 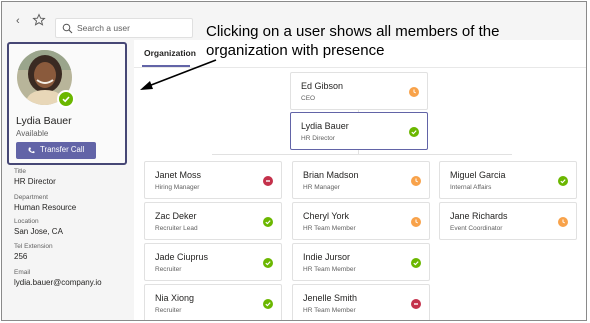 What do you see at coordinates (478, 175) in the screenshot?
I see `person-name: Miguel Garcia` at bounding box center [478, 175].